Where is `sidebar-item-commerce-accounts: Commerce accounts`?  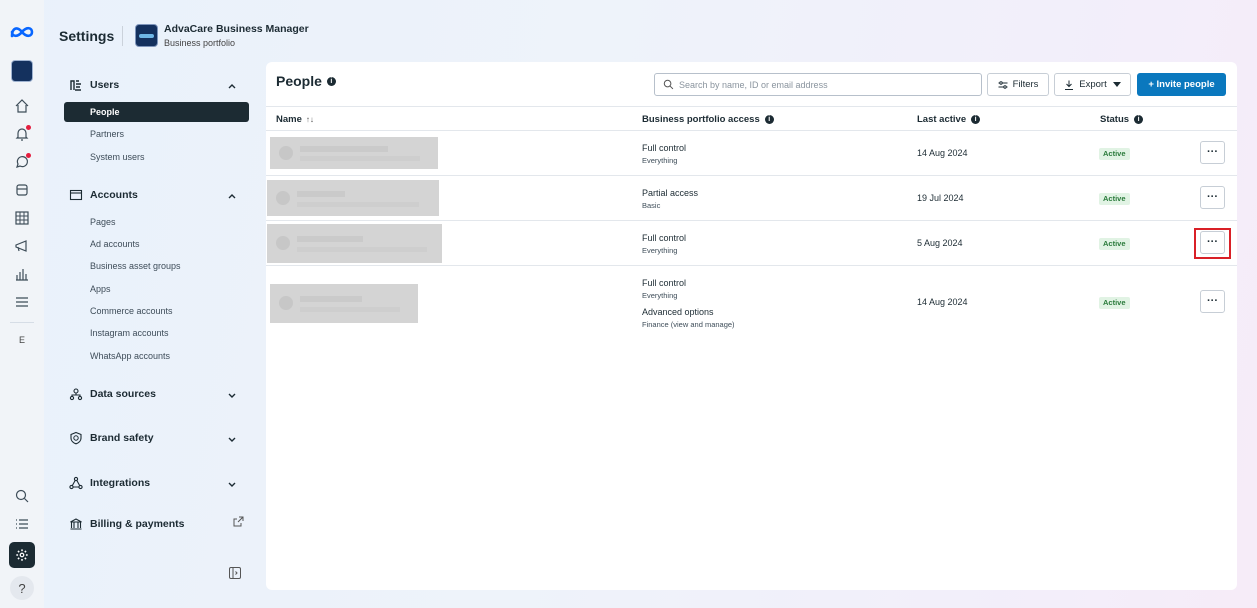
sidebar-item-commerce-accounts: Commerce accounts is located at coordinates (131, 311).